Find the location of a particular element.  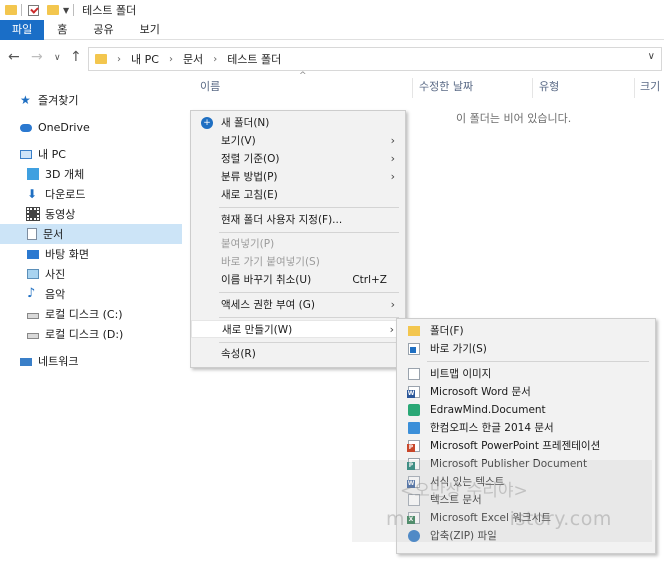

quick-access-dropdown-icon: ▼ is located at coordinates (66, 10).